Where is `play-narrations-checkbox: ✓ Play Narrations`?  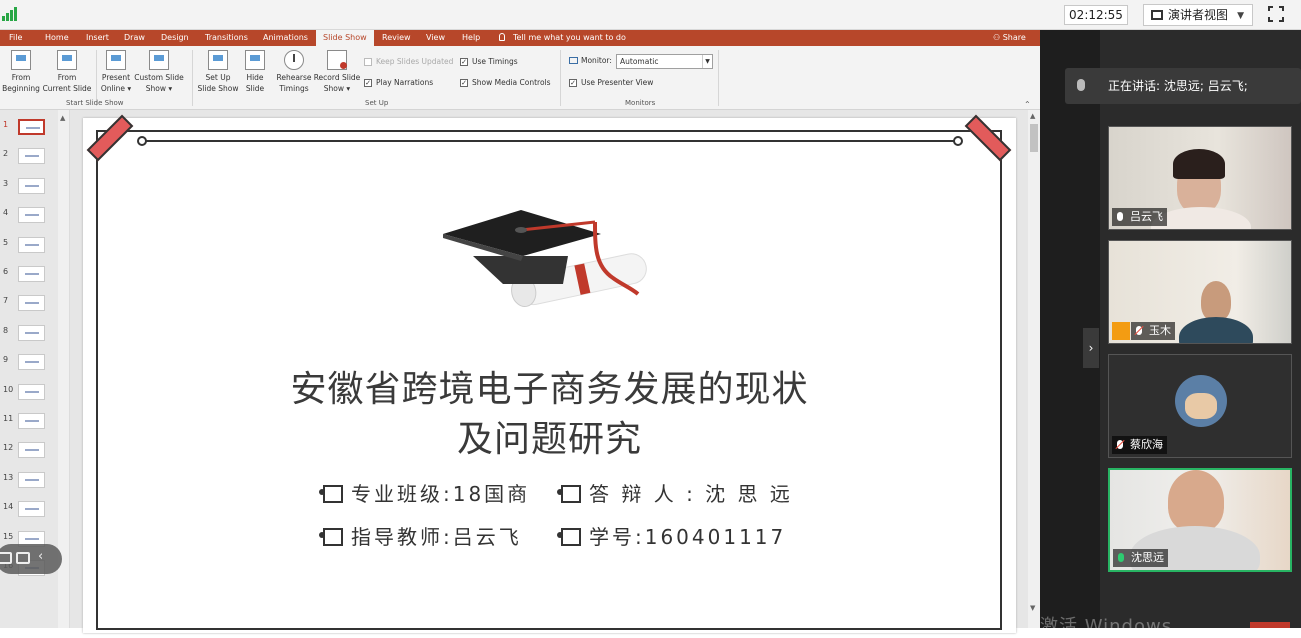
play-narrations-checkbox: ✓ Play Narrations is located at coordinates (398, 83).